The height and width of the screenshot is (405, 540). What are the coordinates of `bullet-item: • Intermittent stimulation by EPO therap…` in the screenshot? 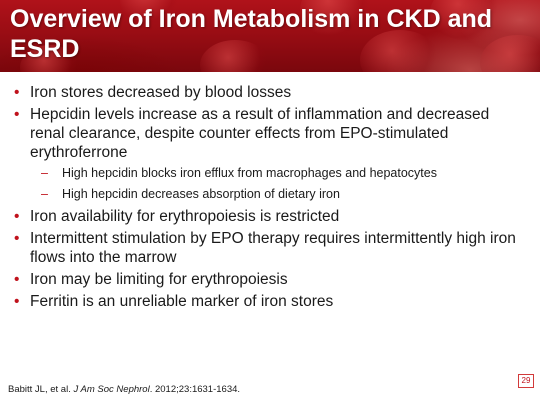 It's located at (270, 248).